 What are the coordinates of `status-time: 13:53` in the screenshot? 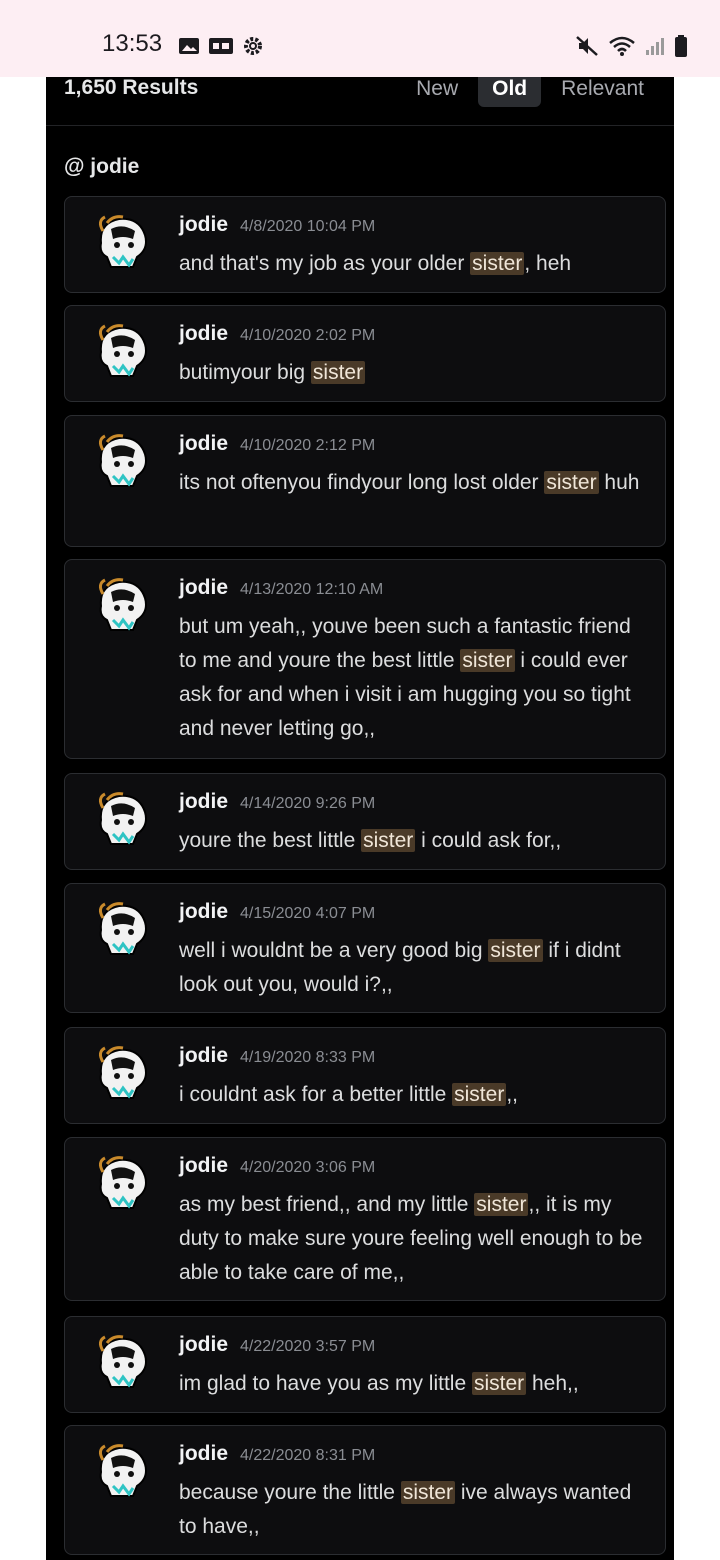 It's located at (132, 43).